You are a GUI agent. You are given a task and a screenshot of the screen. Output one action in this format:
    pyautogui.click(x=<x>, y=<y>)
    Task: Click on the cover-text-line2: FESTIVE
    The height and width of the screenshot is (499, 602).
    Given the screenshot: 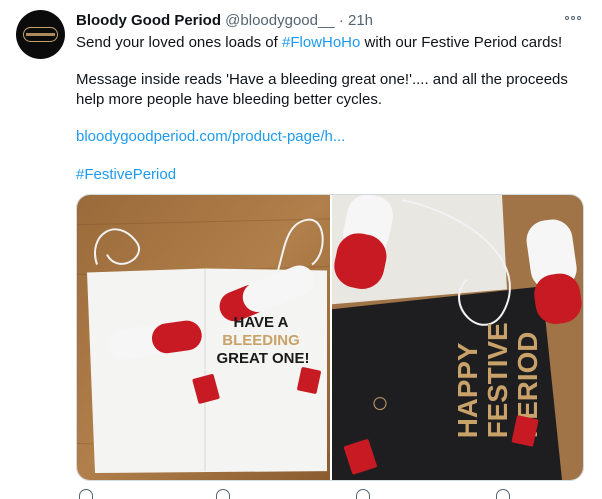 What is the action you would take?
    pyautogui.click(x=497, y=380)
    